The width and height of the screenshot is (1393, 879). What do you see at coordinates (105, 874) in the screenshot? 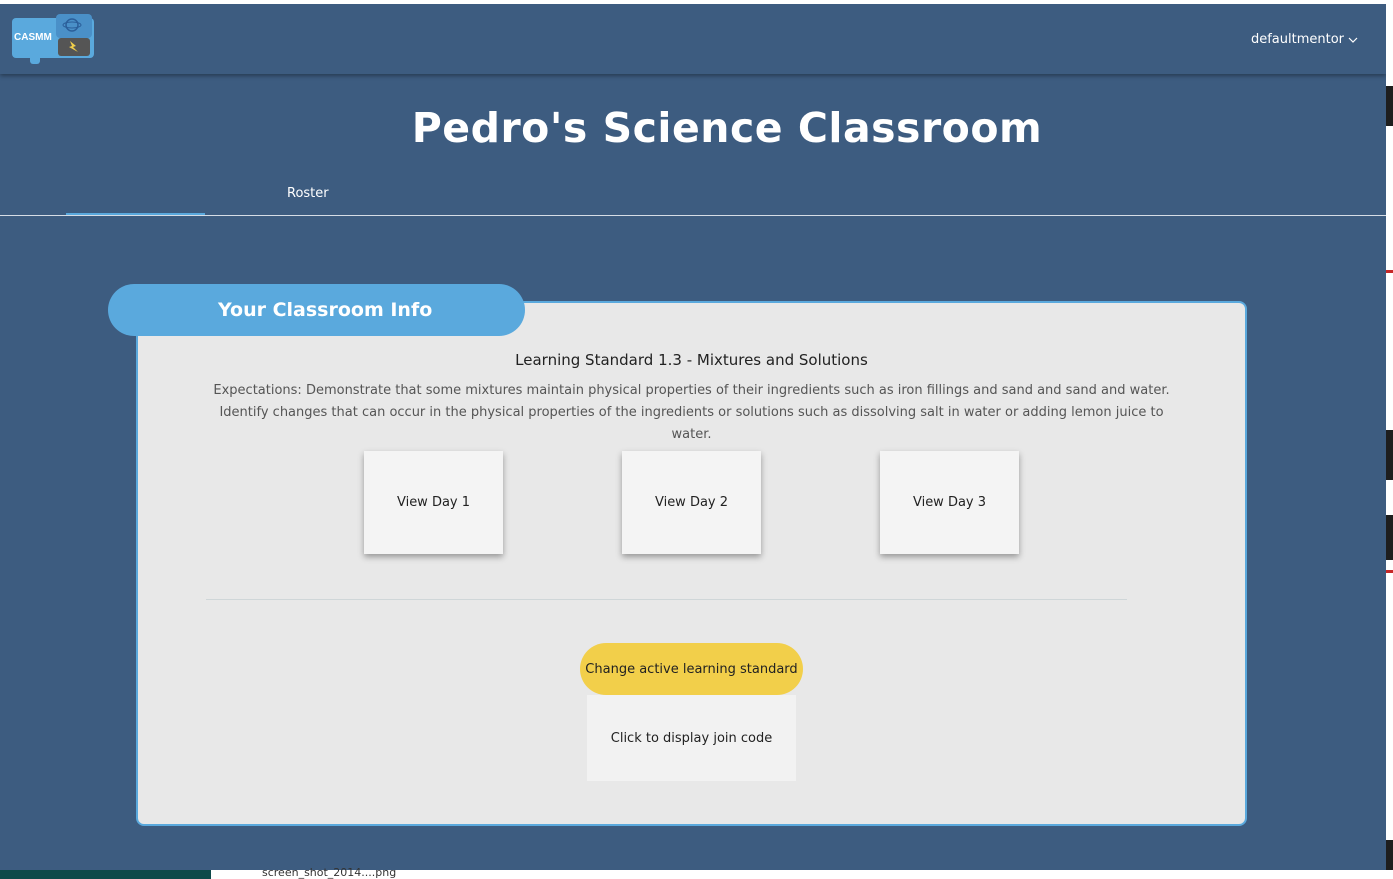
I see `taskbar-segment` at bounding box center [105, 874].